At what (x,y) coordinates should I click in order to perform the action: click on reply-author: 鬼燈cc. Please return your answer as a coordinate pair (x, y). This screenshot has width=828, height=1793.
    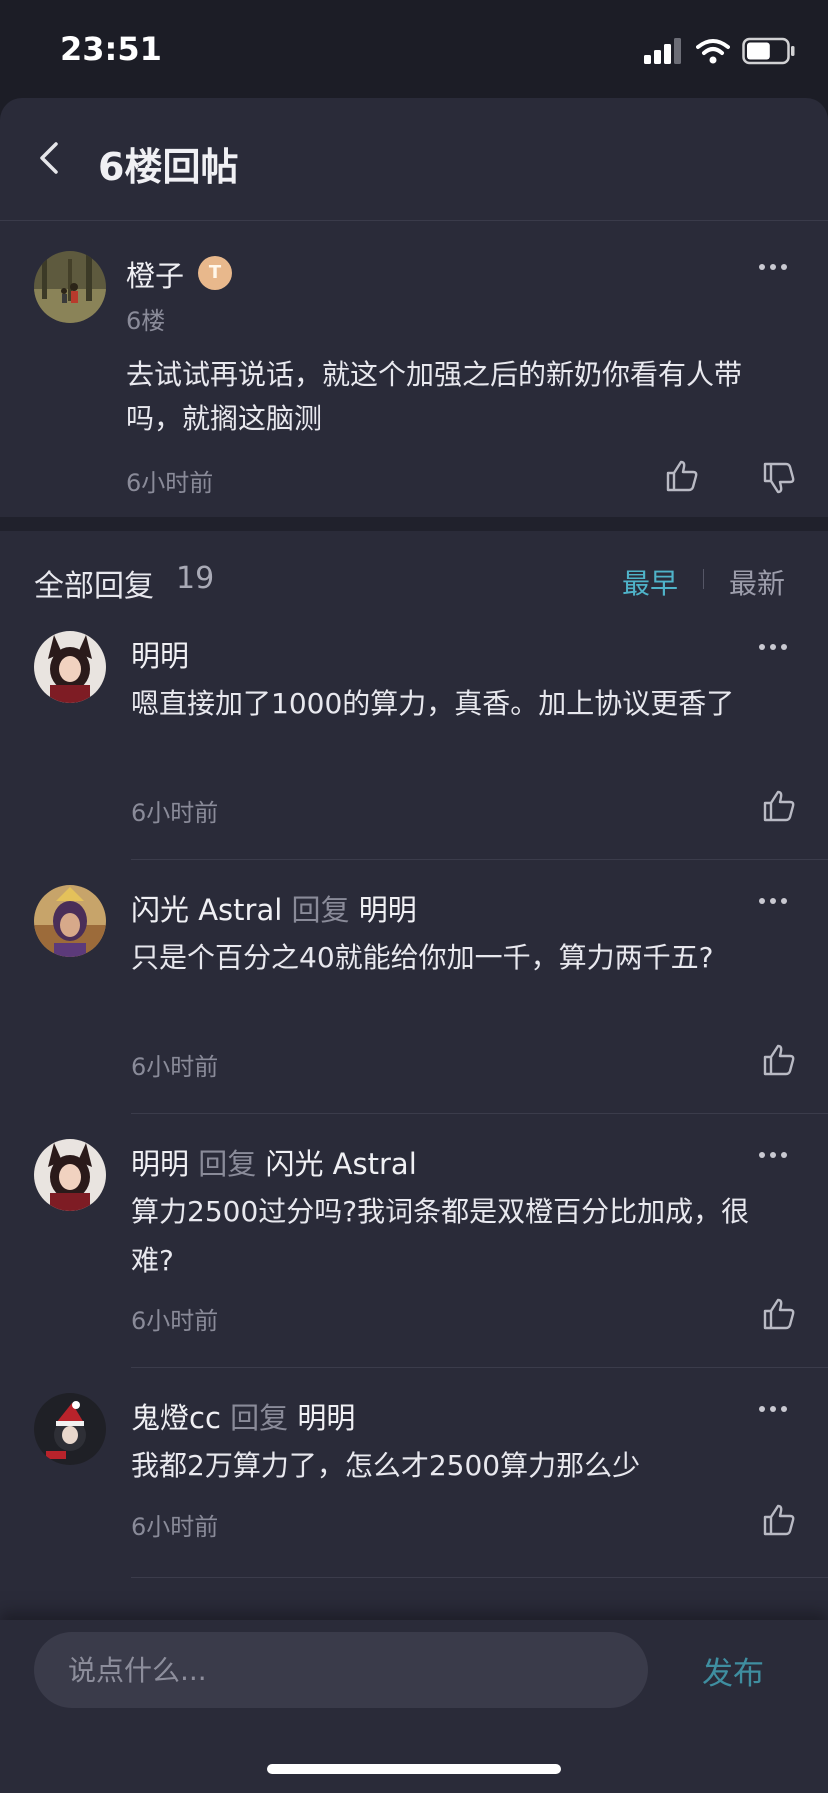
    Looking at the image, I should click on (176, 1418).